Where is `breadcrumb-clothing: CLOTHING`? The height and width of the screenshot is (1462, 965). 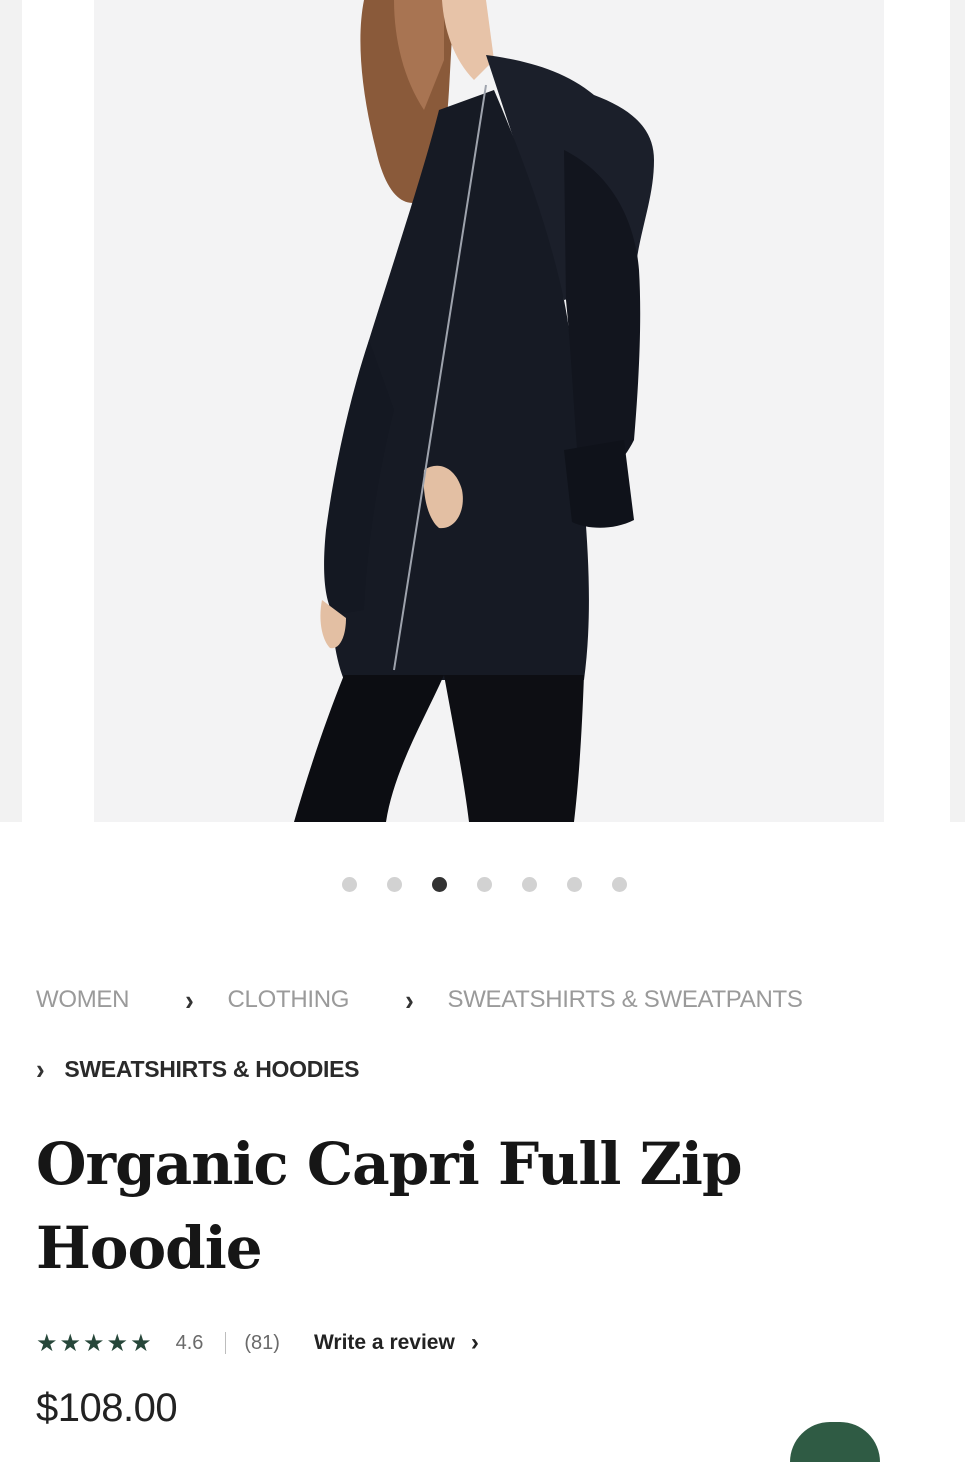
breadcrumb-clothing: CLOTHING is located at coordinates (289, 1000).